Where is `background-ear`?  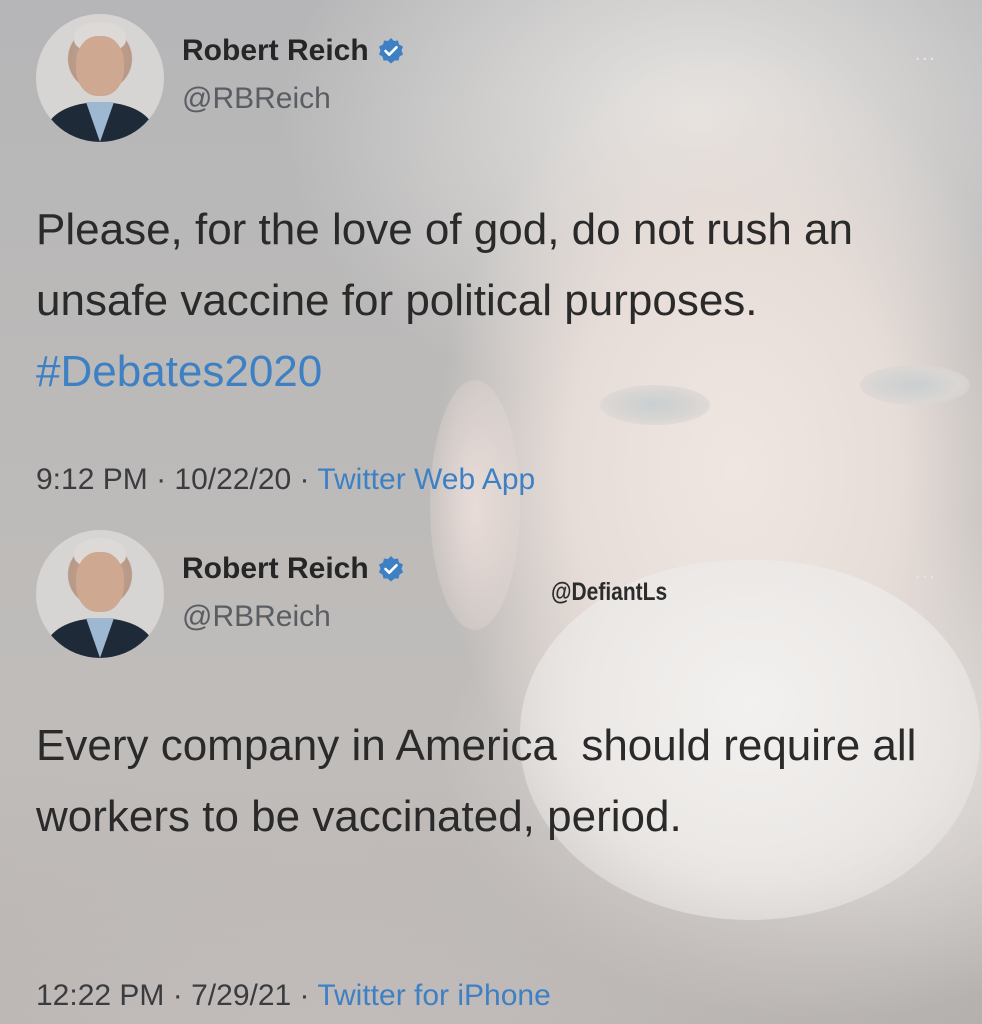
background-ear is located at coordinates (475, 505).